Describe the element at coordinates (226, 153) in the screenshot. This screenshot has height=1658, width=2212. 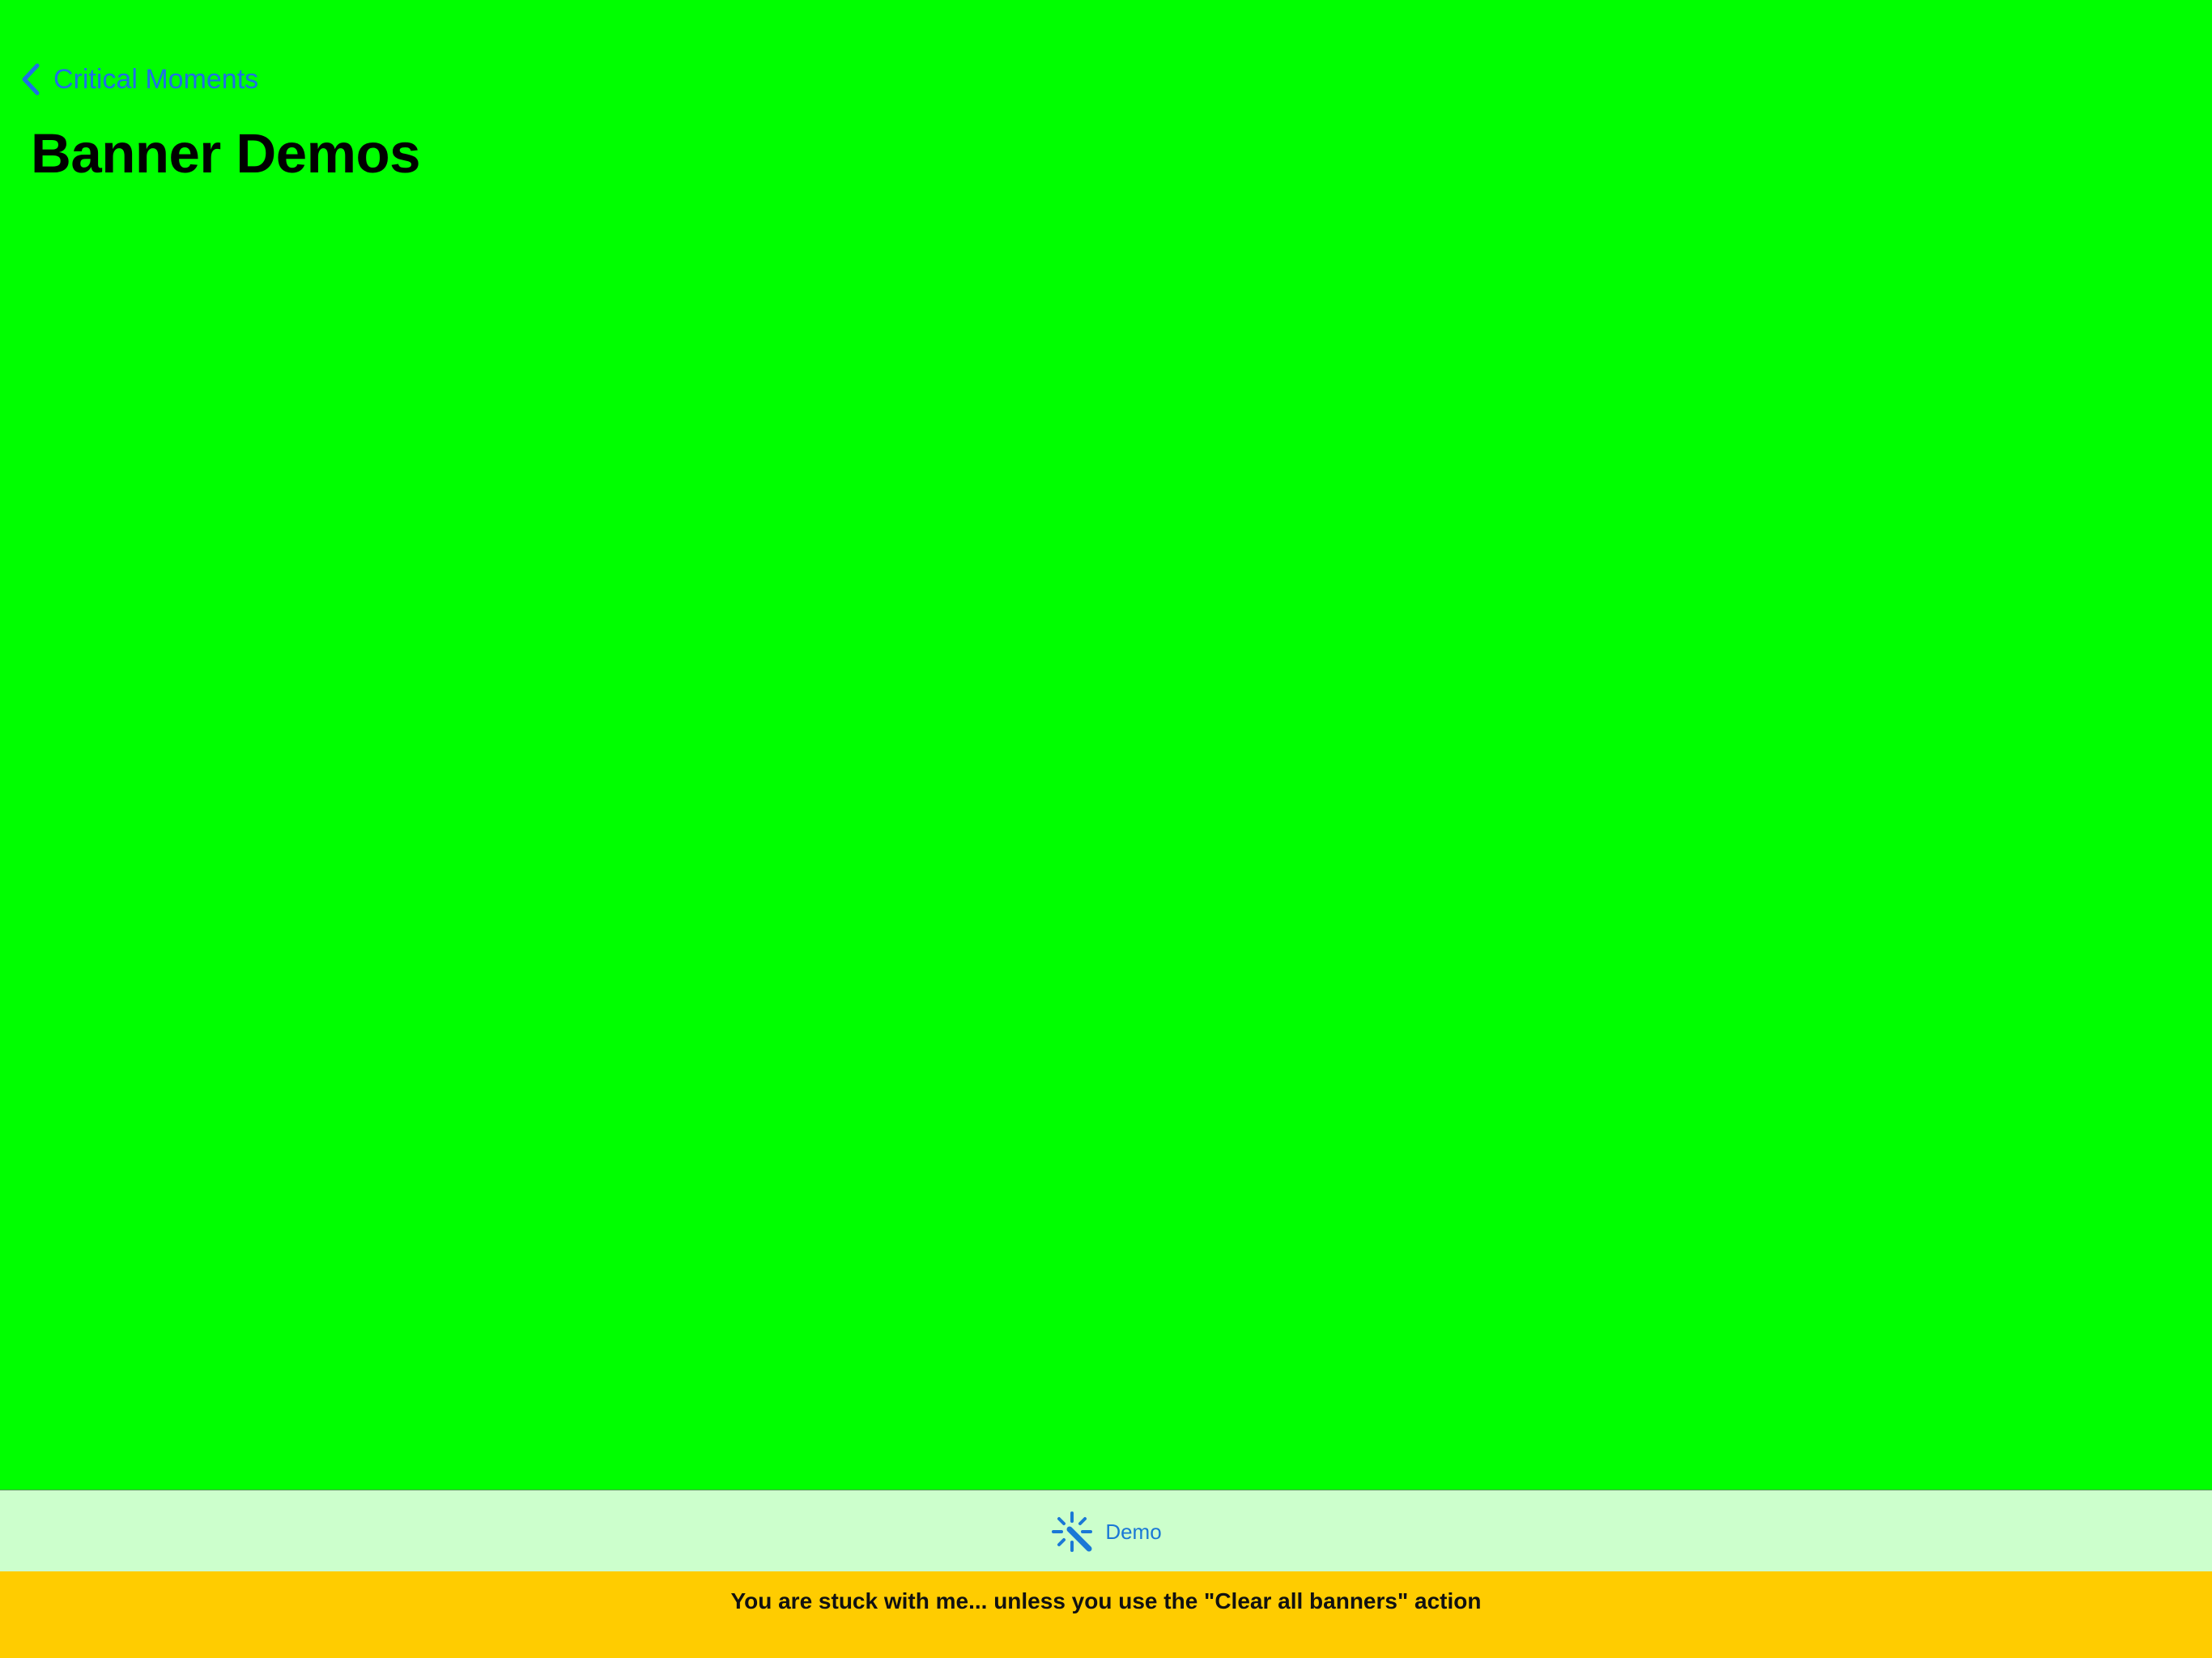
I see `page-title: Banner Demos` at that location.